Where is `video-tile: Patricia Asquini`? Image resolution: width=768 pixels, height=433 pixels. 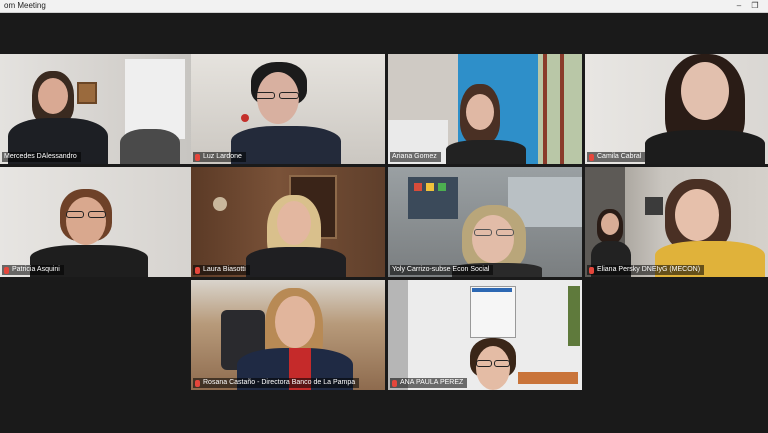
video-tile: Patricia Asquini is located at coordinates (97, 222).